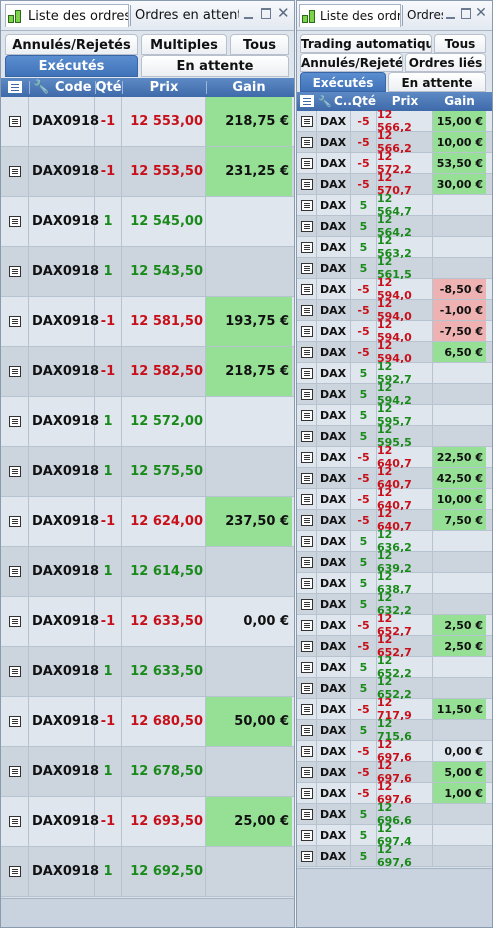  Describe the element at coordinates (147, 672) in the screenshot. I see `table-row: DAX0918 1 12 633,50` at that location.